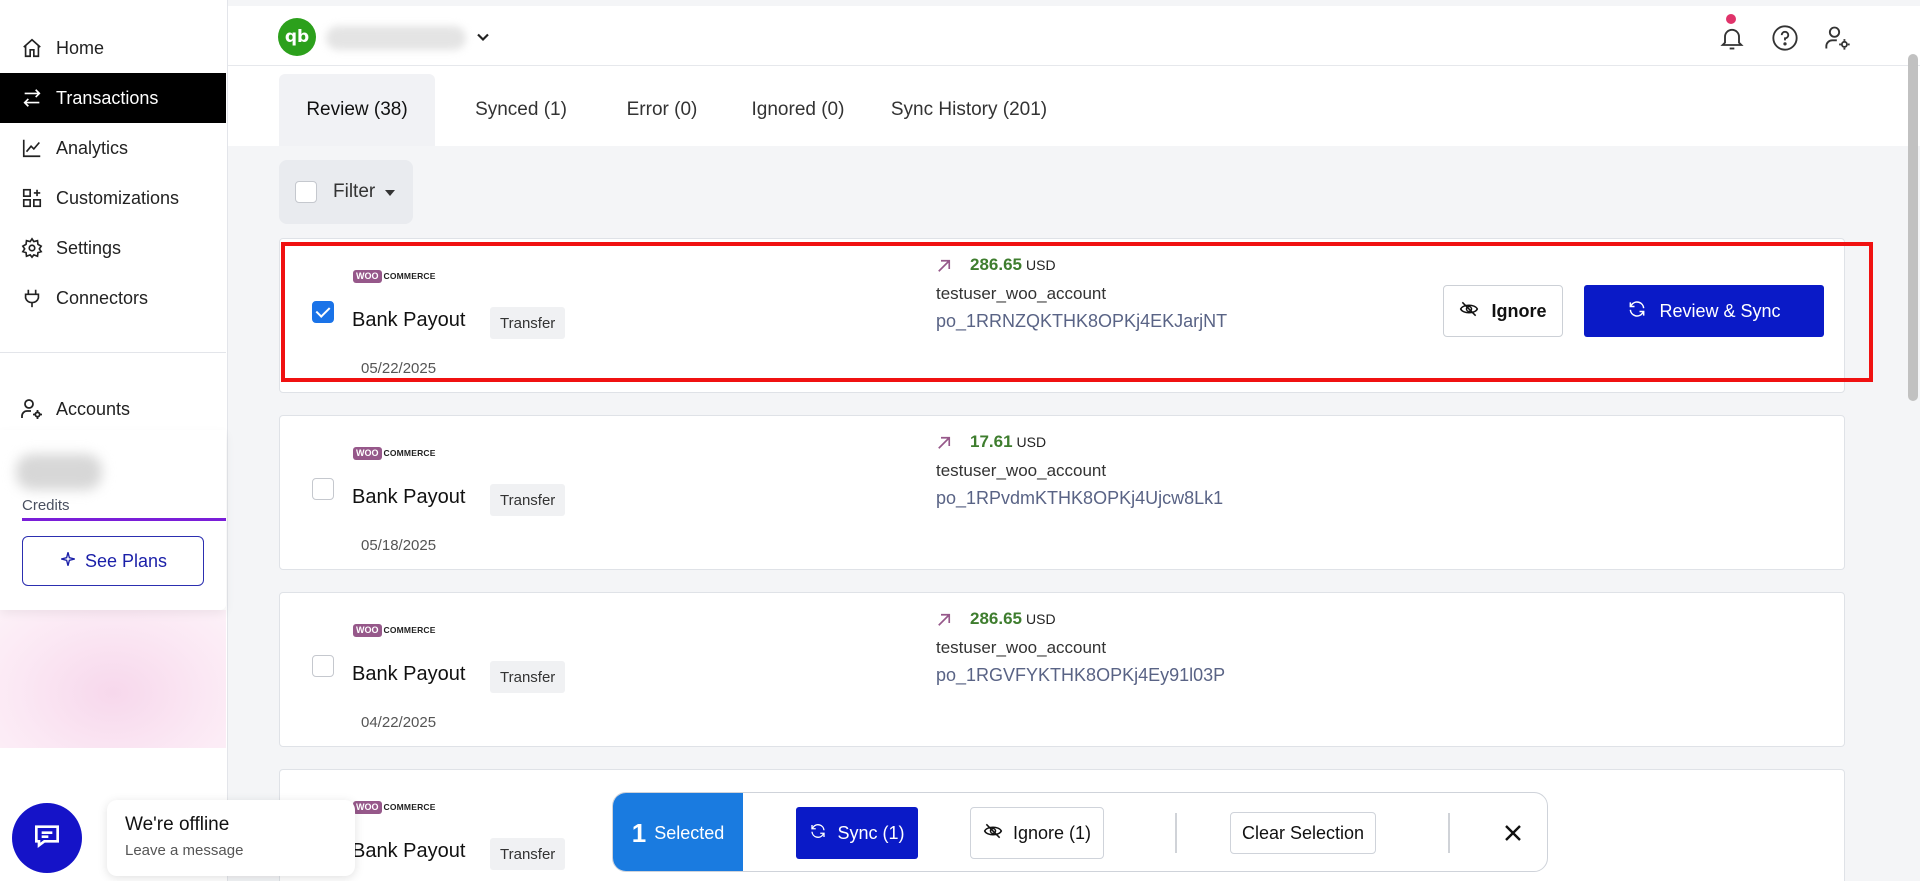  I want to click on chat-icon, so click(47, 838).